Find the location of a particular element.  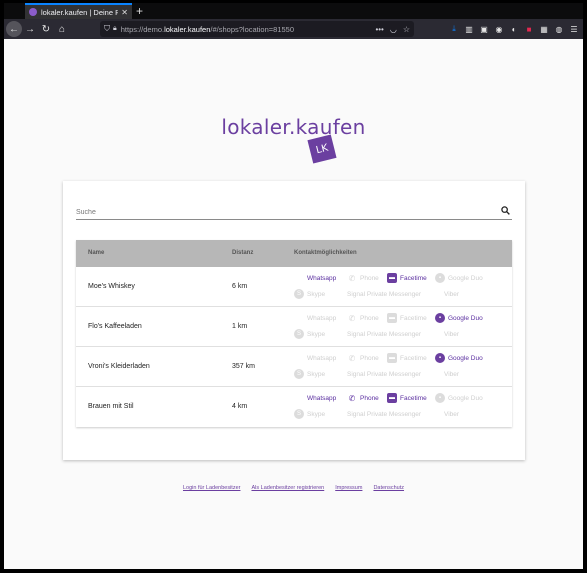

search-input is located at coordinates (286, 212).